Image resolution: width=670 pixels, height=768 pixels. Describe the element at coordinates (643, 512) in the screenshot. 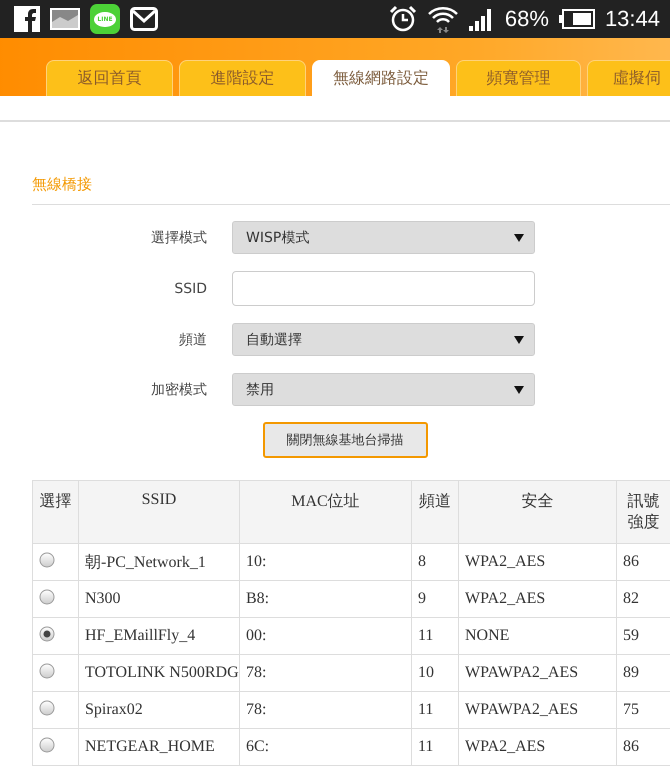

I see `column-header: 訊號強度` at that location.